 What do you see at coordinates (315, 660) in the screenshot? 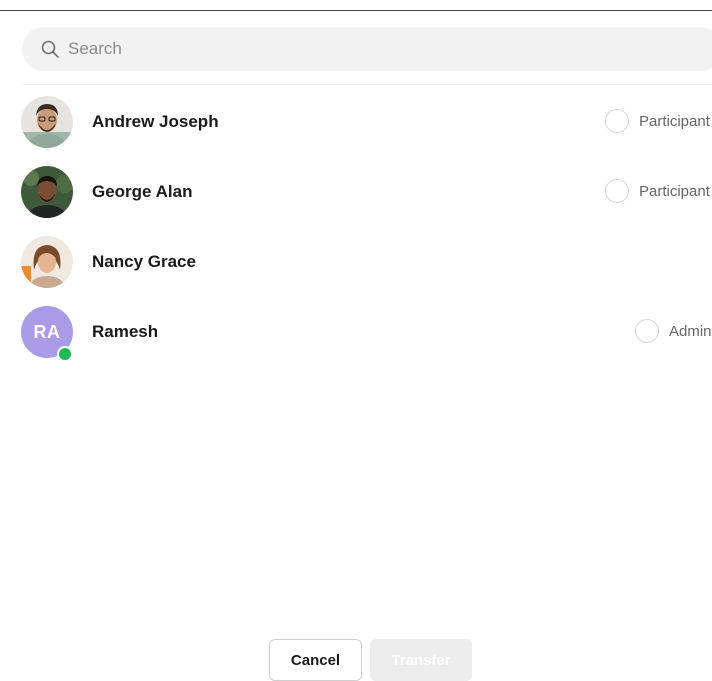
I see `cancel-button: Cancel` at bounding box center [315, 660].